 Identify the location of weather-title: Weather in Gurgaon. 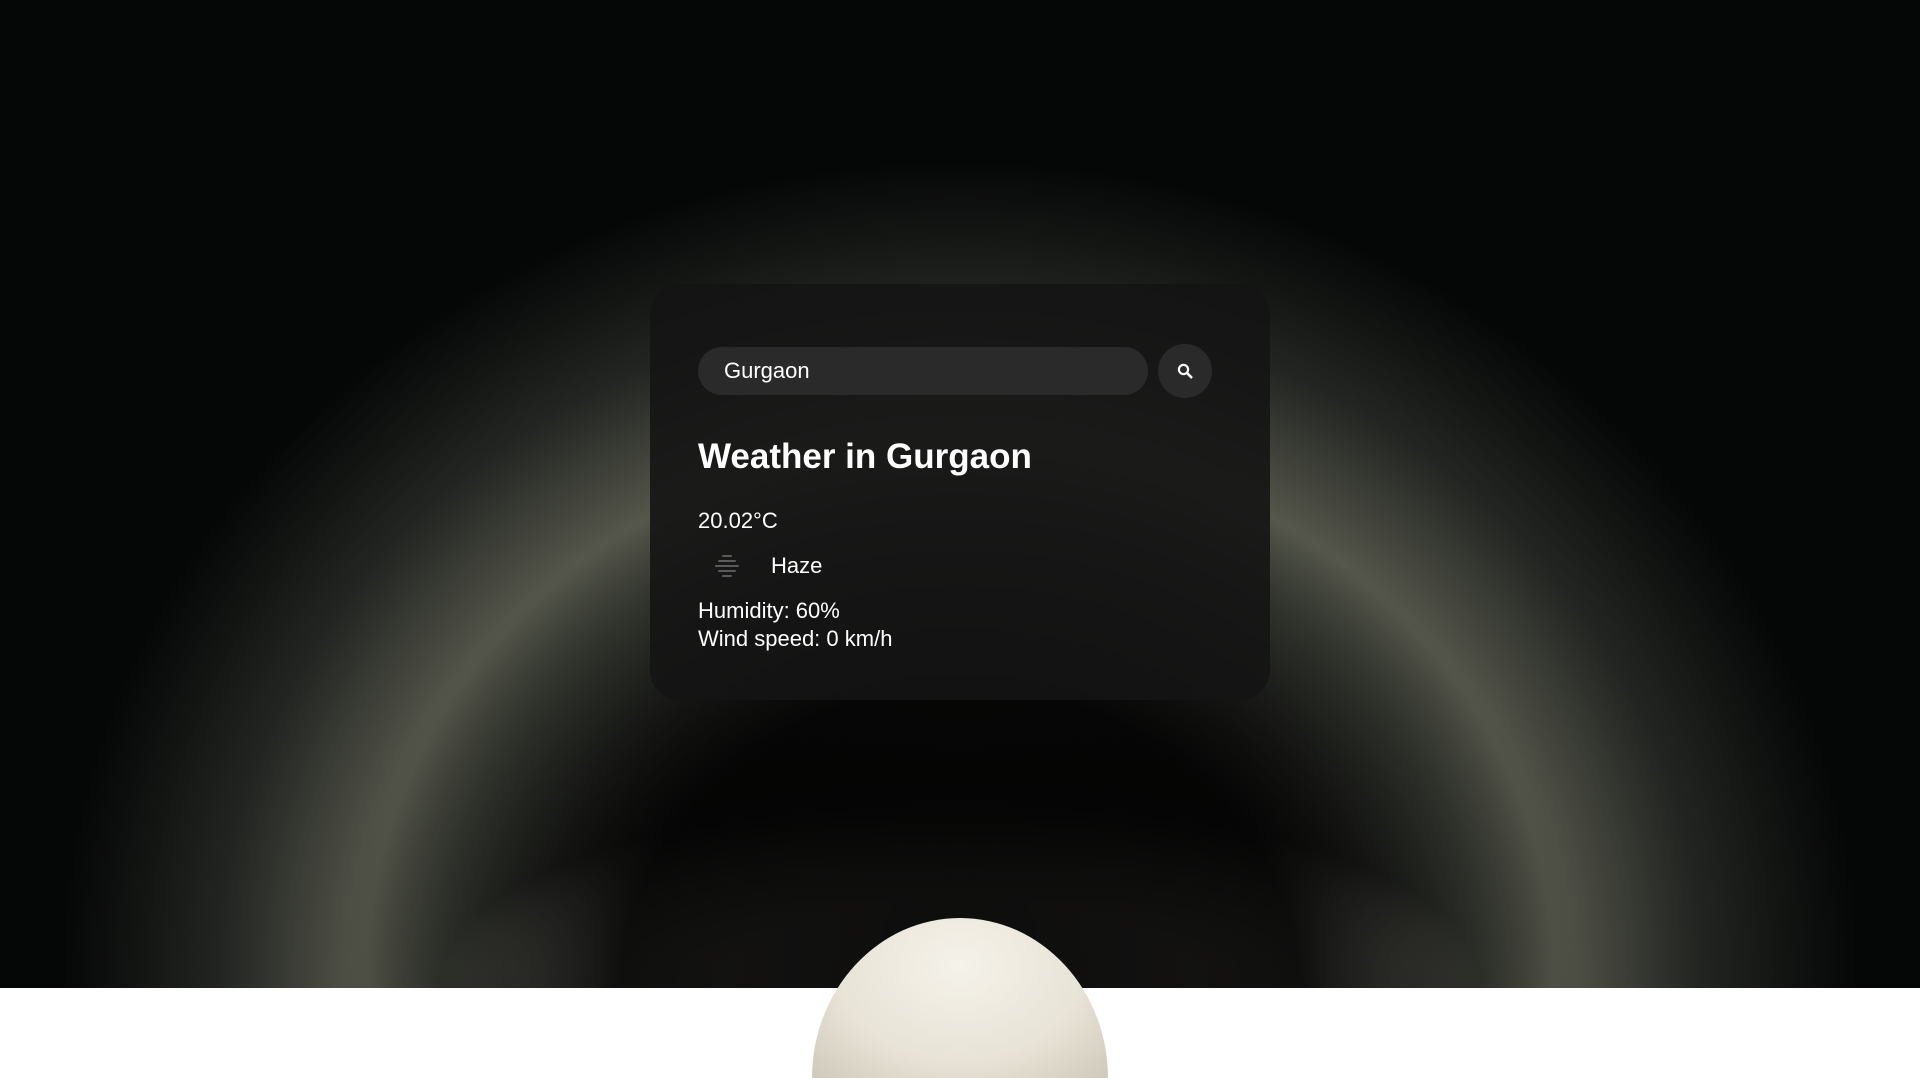
(865, 456).